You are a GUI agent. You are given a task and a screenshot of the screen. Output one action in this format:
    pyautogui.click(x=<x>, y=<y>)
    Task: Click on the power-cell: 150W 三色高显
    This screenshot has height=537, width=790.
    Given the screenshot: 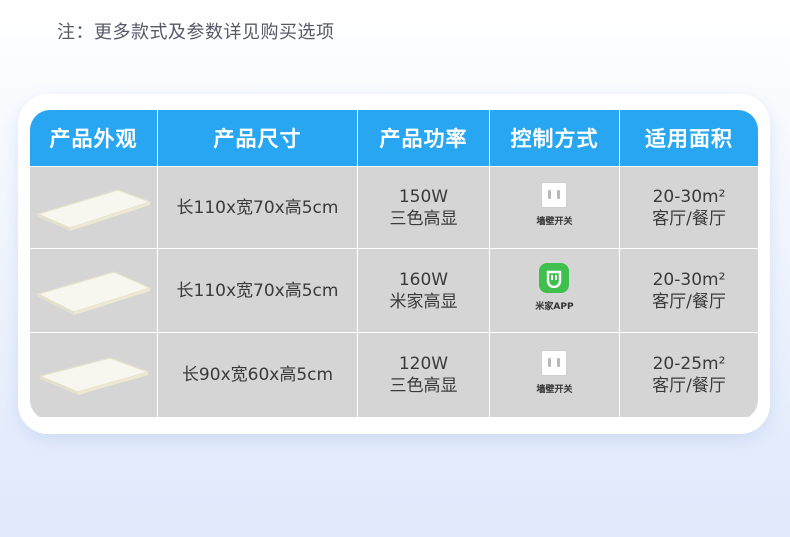 What is the action you would take?
    pyautogui.click(x=424, y=207)
    